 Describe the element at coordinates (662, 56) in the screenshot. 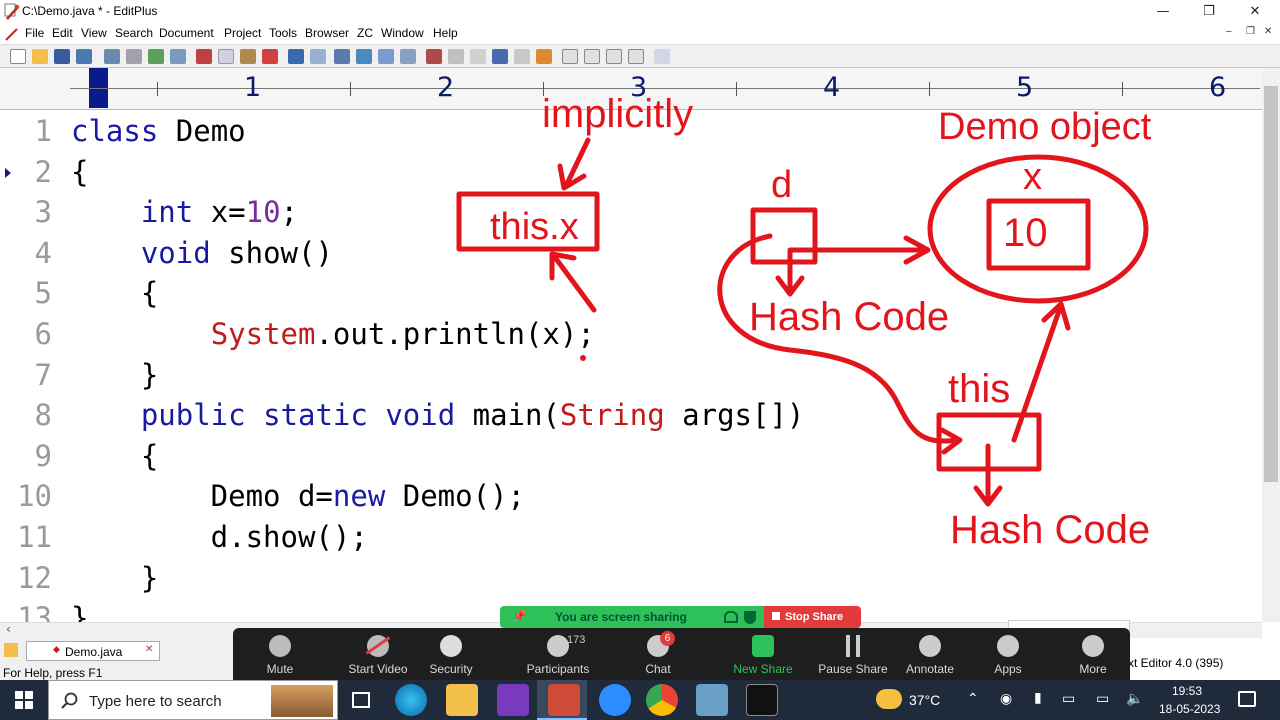

I see `help-icon` at that location.